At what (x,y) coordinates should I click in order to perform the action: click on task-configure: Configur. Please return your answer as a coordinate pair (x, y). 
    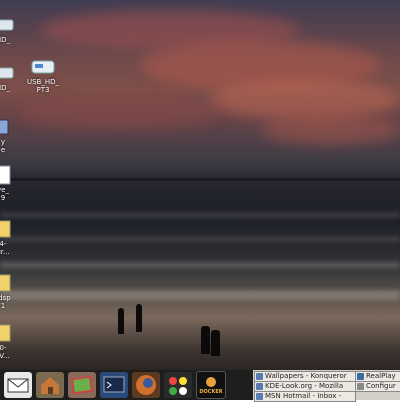
    Looking at the image, I should click on (377, 386).